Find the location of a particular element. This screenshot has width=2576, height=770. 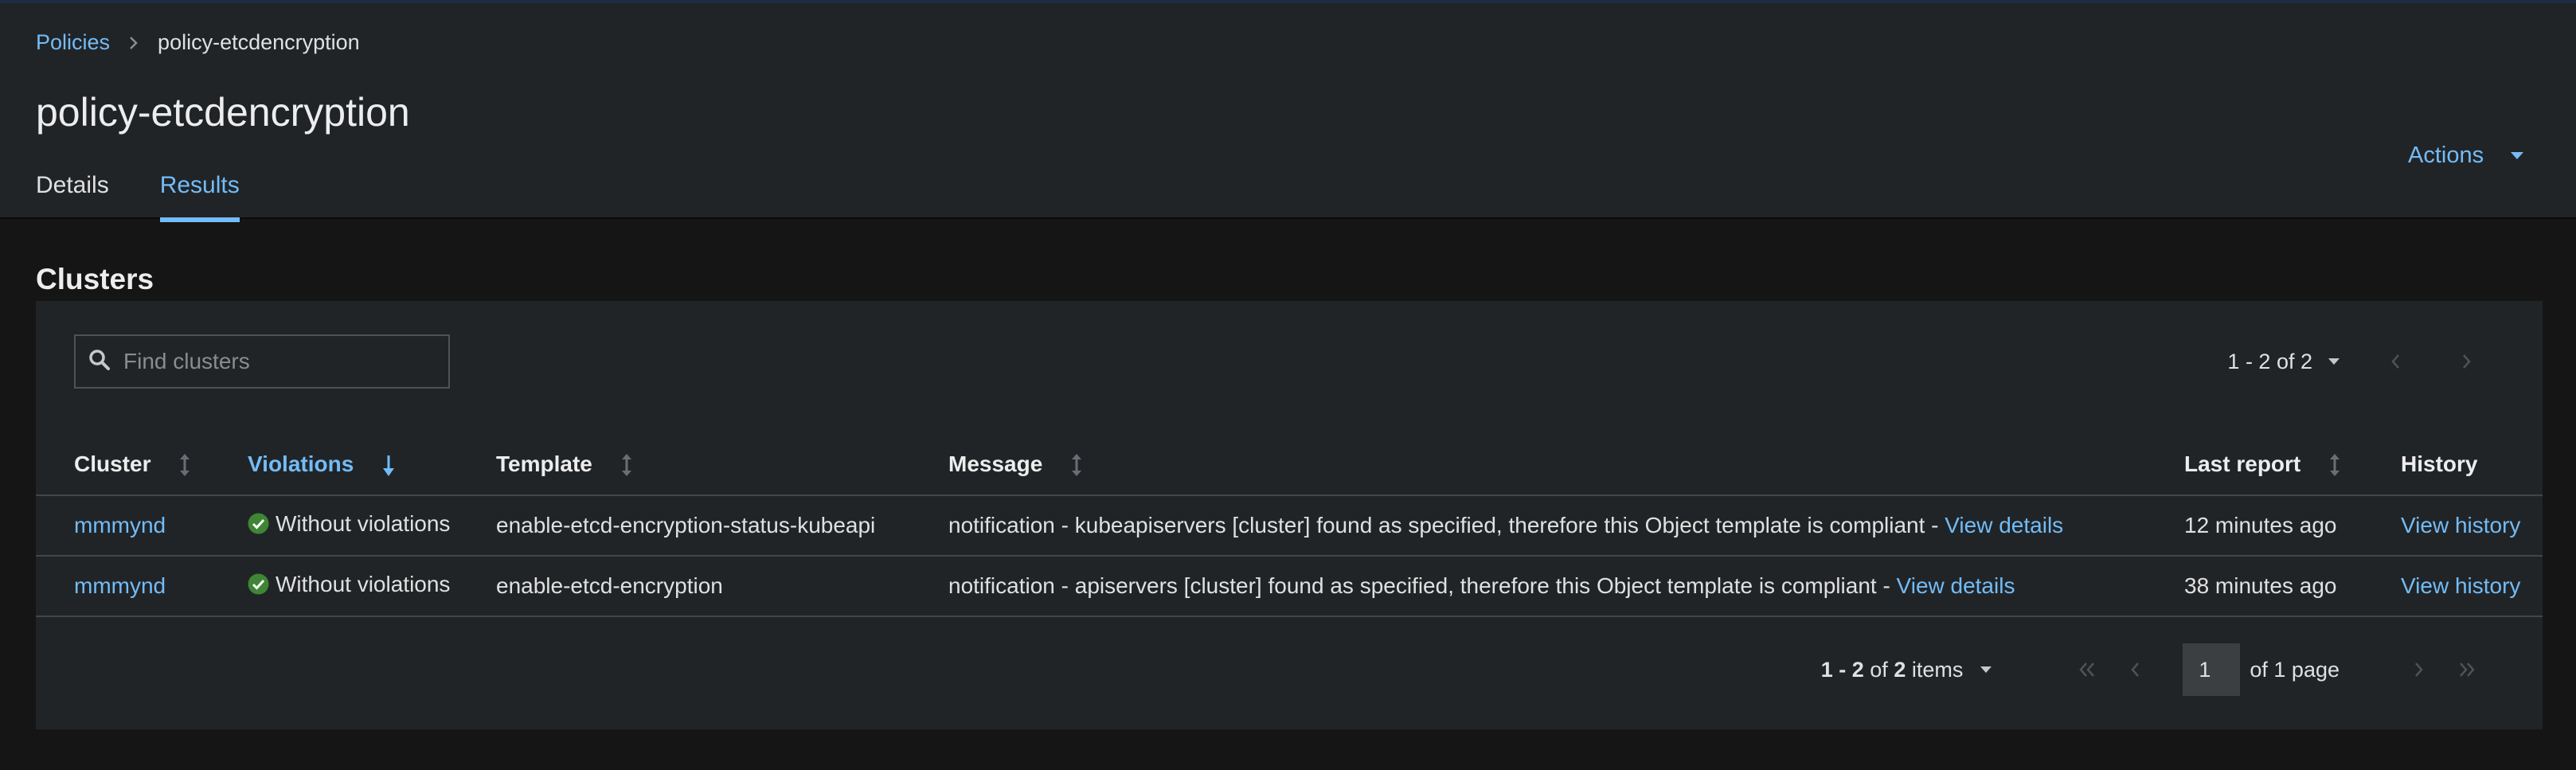

pagination-range: 1 - 2 of 2 is located at coordinates (2269, 361).